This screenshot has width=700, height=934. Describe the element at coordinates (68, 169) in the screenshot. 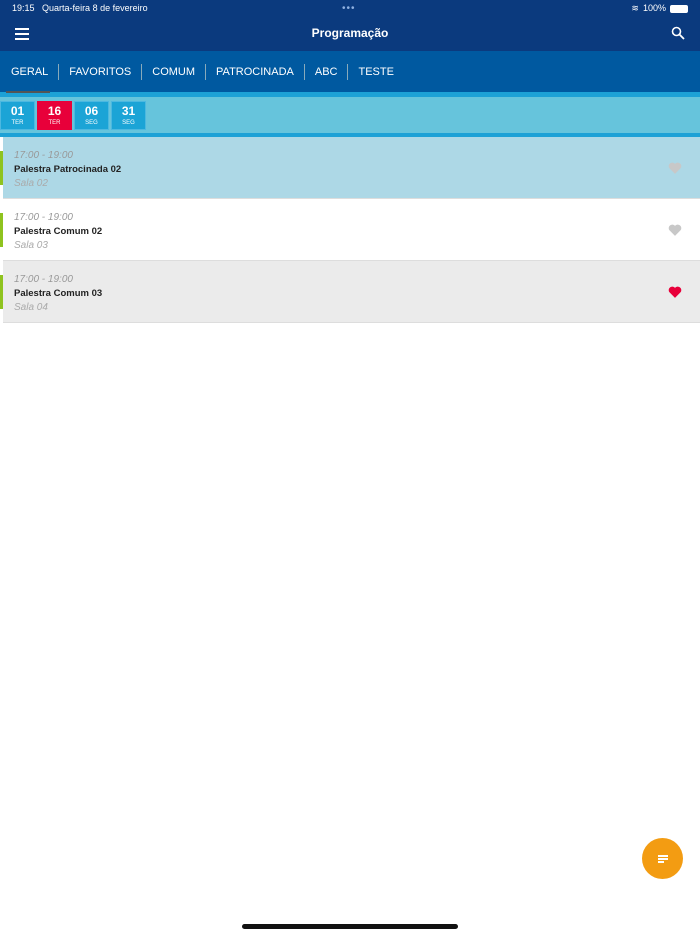

I see `session-name: Palestra Patrocinada 02` at that location.